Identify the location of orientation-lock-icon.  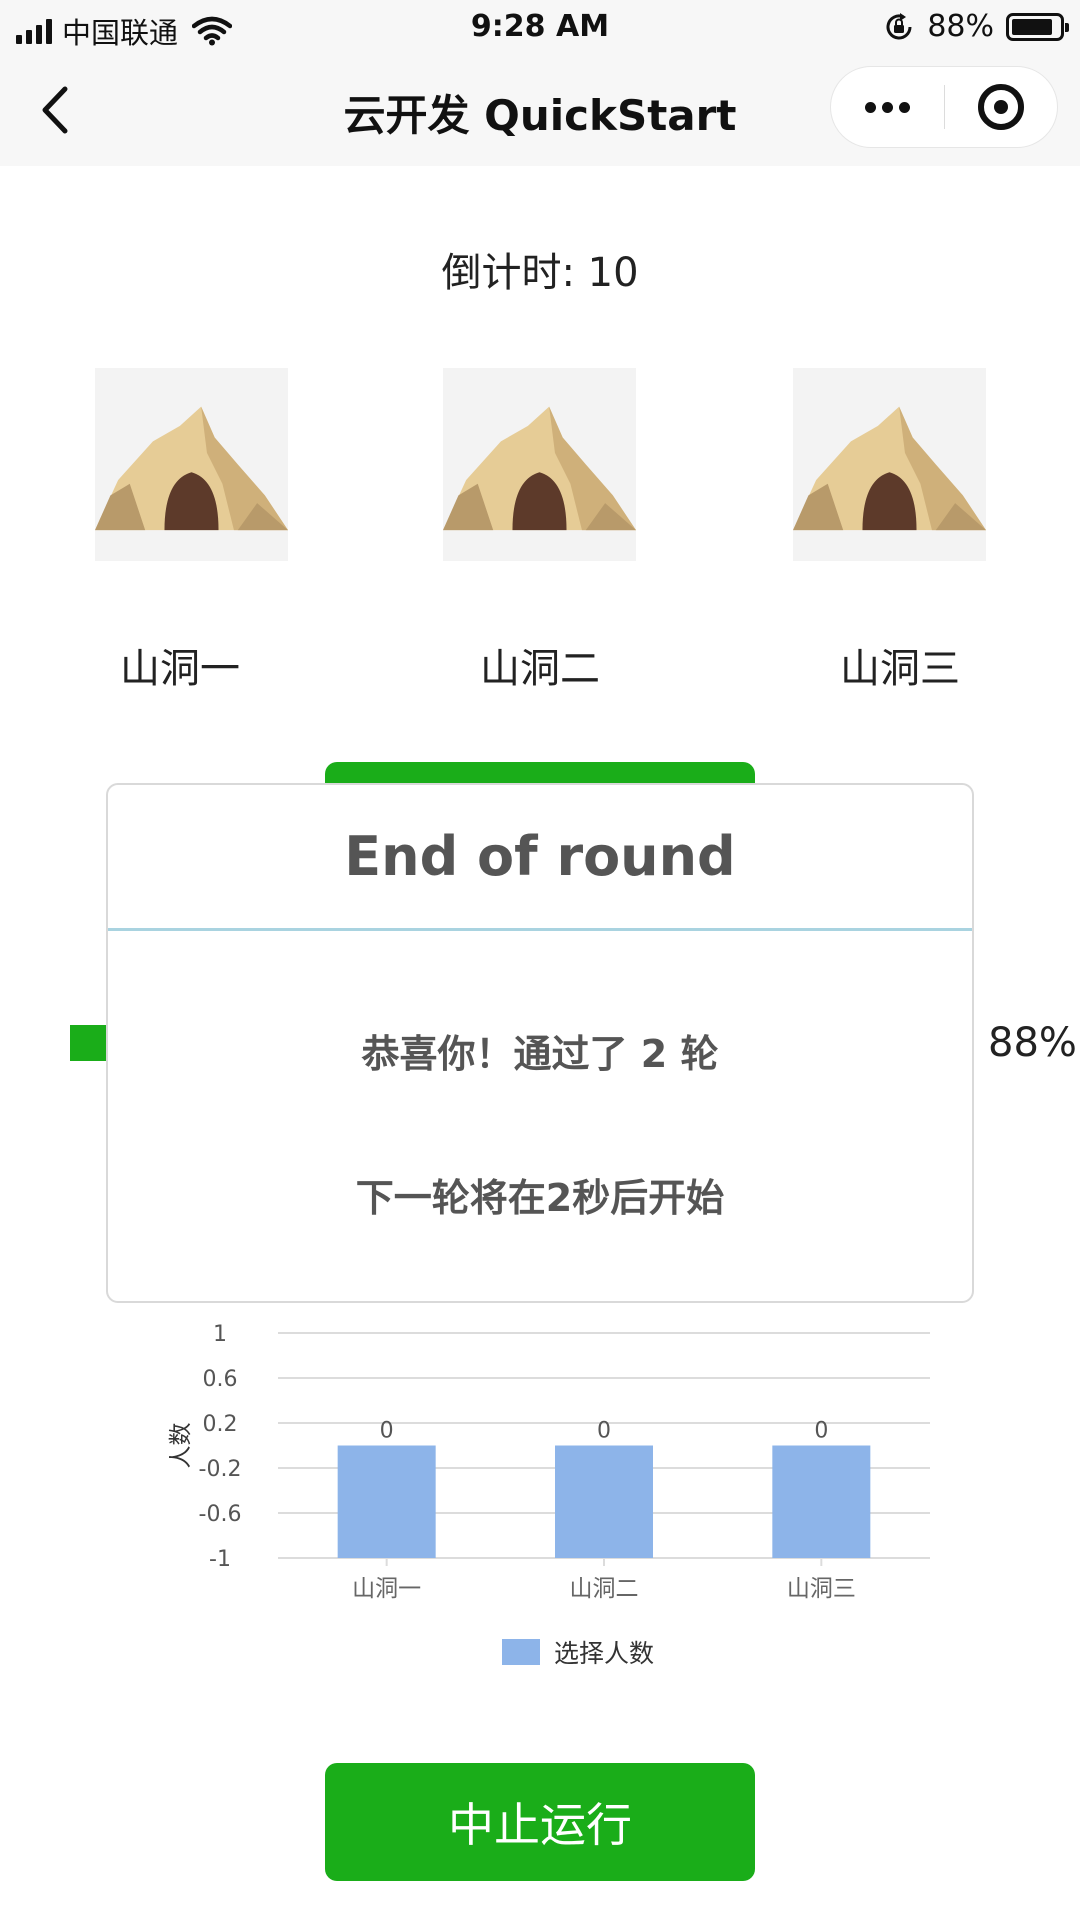
(899, 25).